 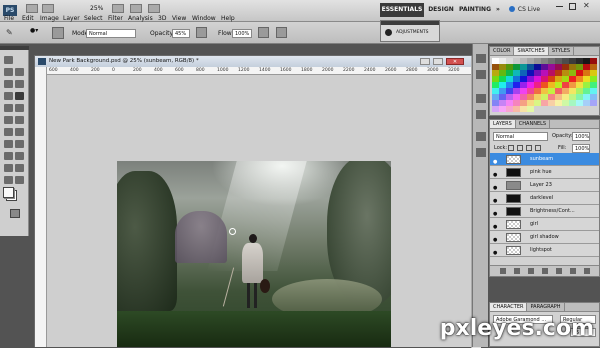 What do you see at coordinates (498, 10) in the screenshot?
I see `workspace-more: »` at bounding box center [498, 10].